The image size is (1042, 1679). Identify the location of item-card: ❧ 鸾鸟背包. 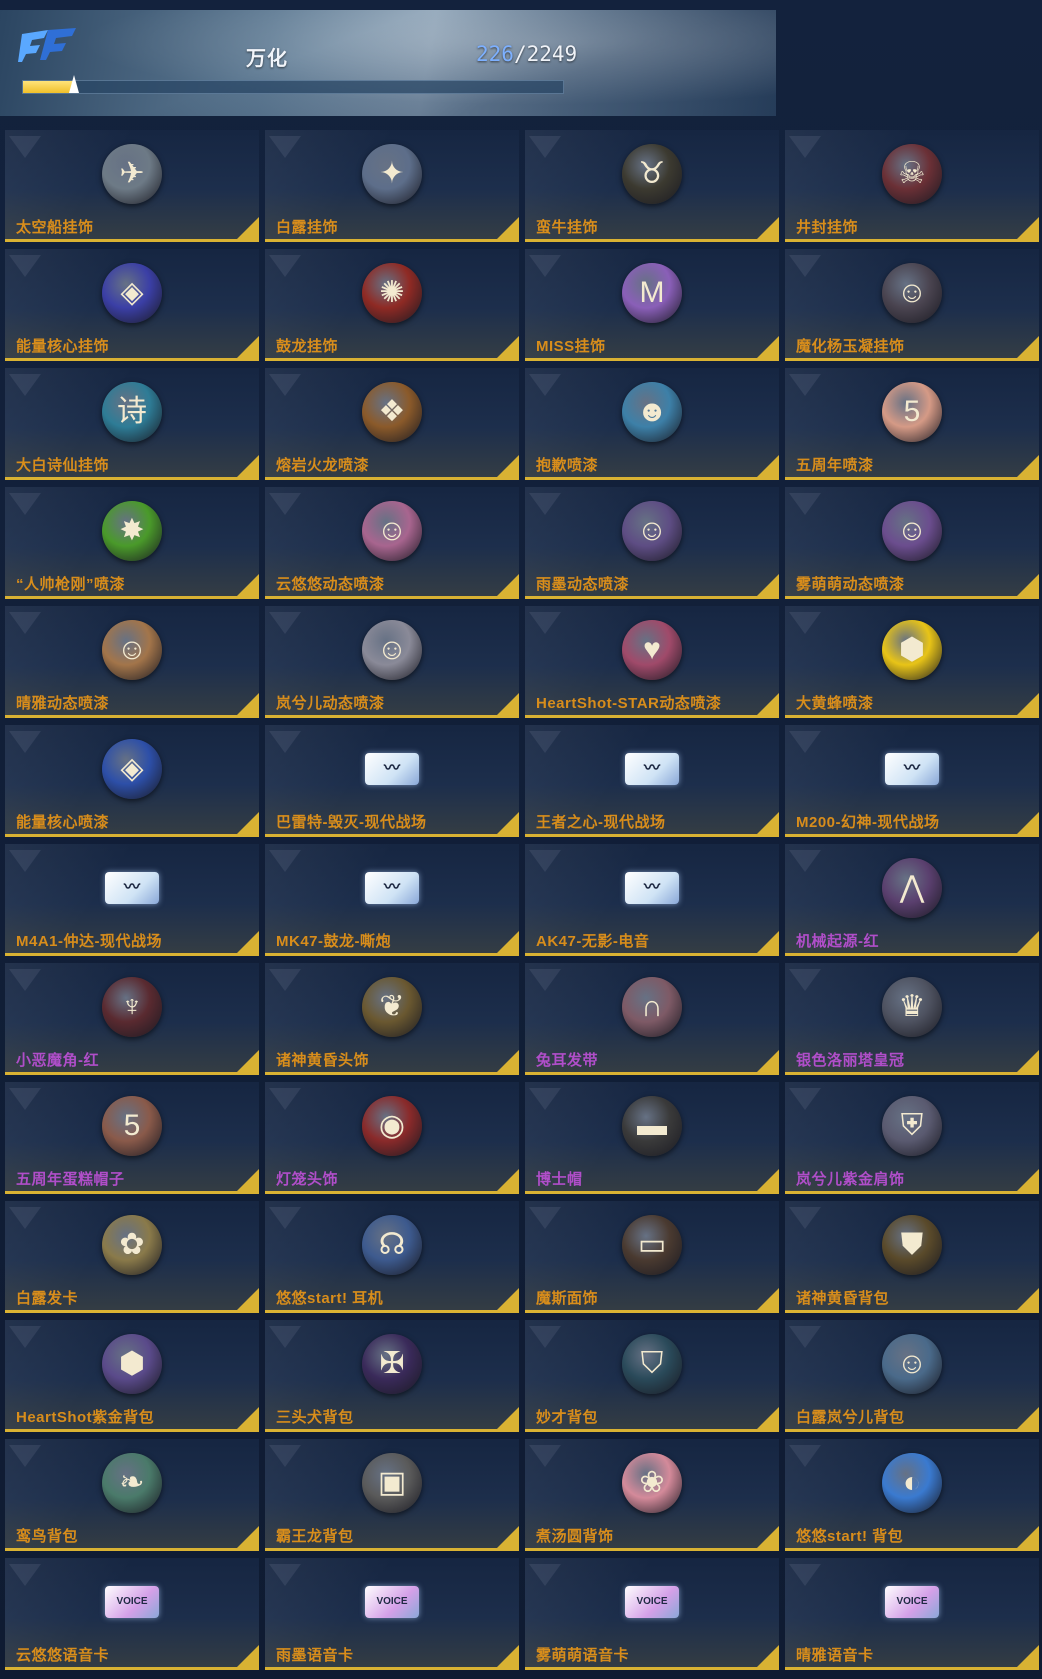
(132, 1495).